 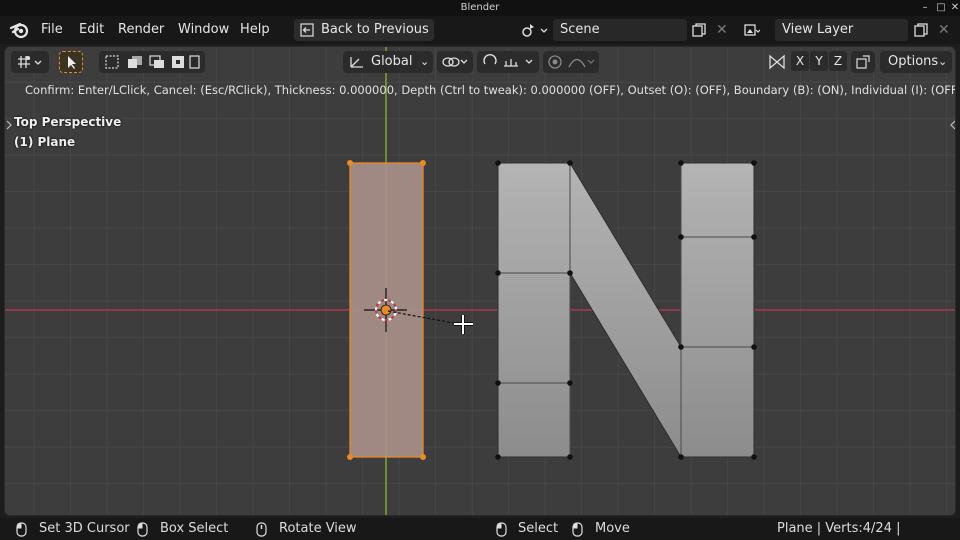 I want to click on auto-merge-button, so click(x=863, y=62).